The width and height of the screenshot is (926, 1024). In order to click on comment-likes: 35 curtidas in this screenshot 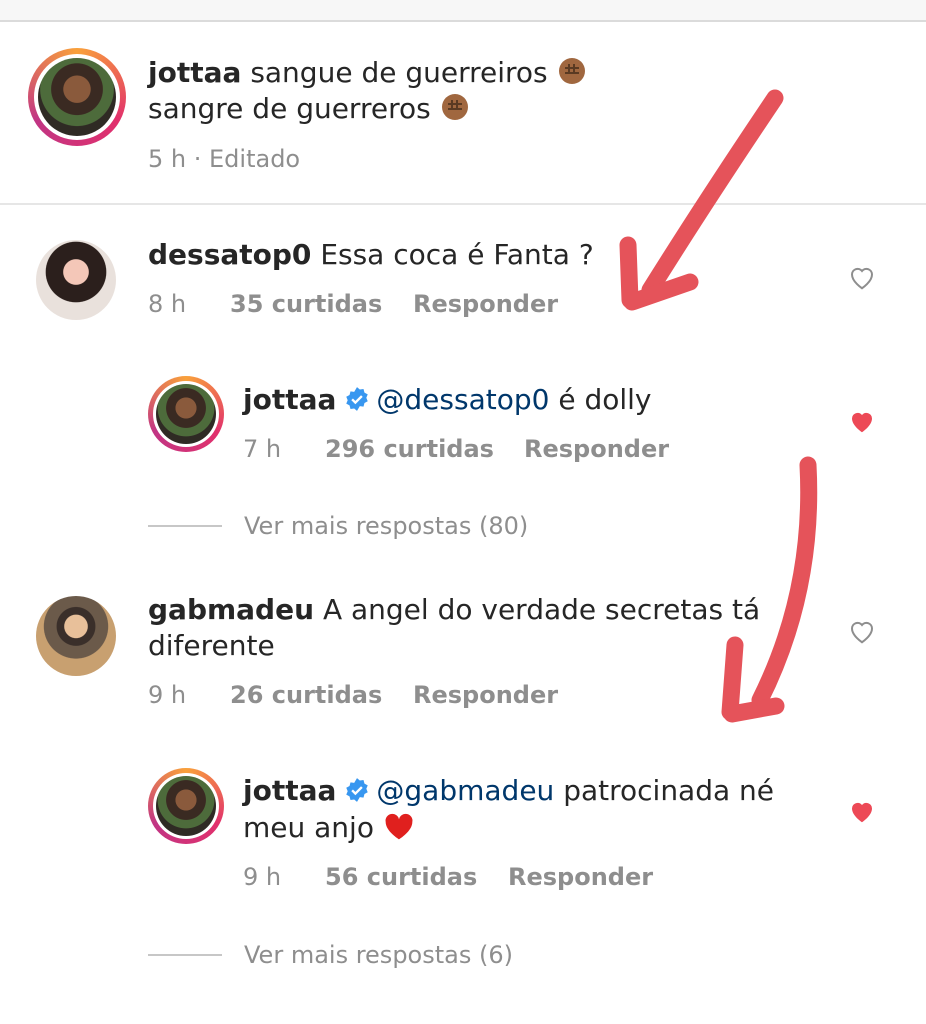, I will do `click(306, 304)`.